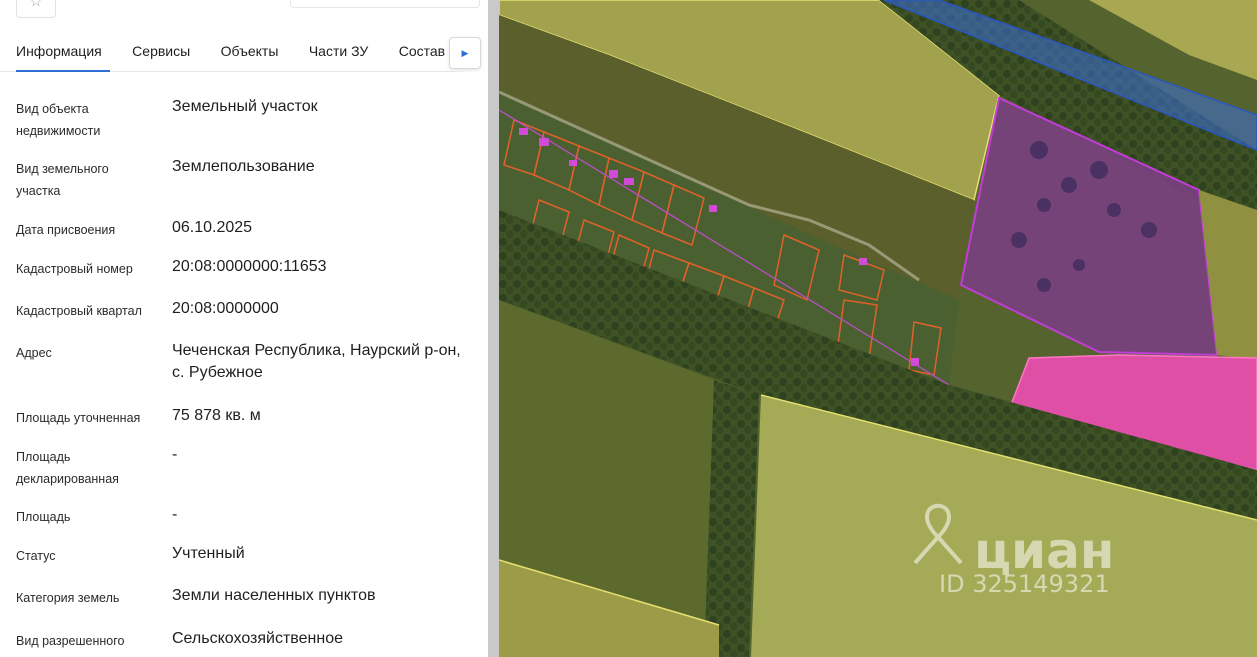 This screenshot has width=1257, height=657. What do you see at coordinates (338, 51) in the screenshot?
I see `tab-parts: Части ЗУ` at bounding box center [338, 51].